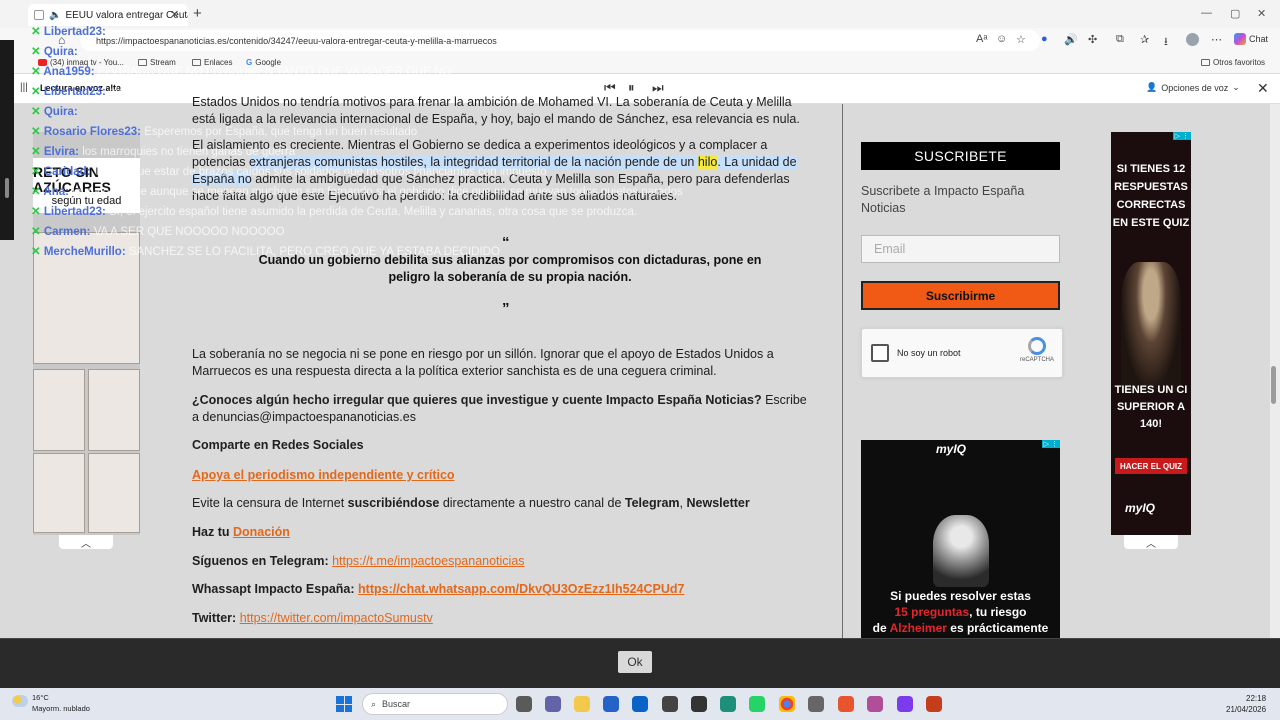  Describe the element at coordinates (506, 308) in the screenshot. I see `quote-close-icon: ”` at that location.